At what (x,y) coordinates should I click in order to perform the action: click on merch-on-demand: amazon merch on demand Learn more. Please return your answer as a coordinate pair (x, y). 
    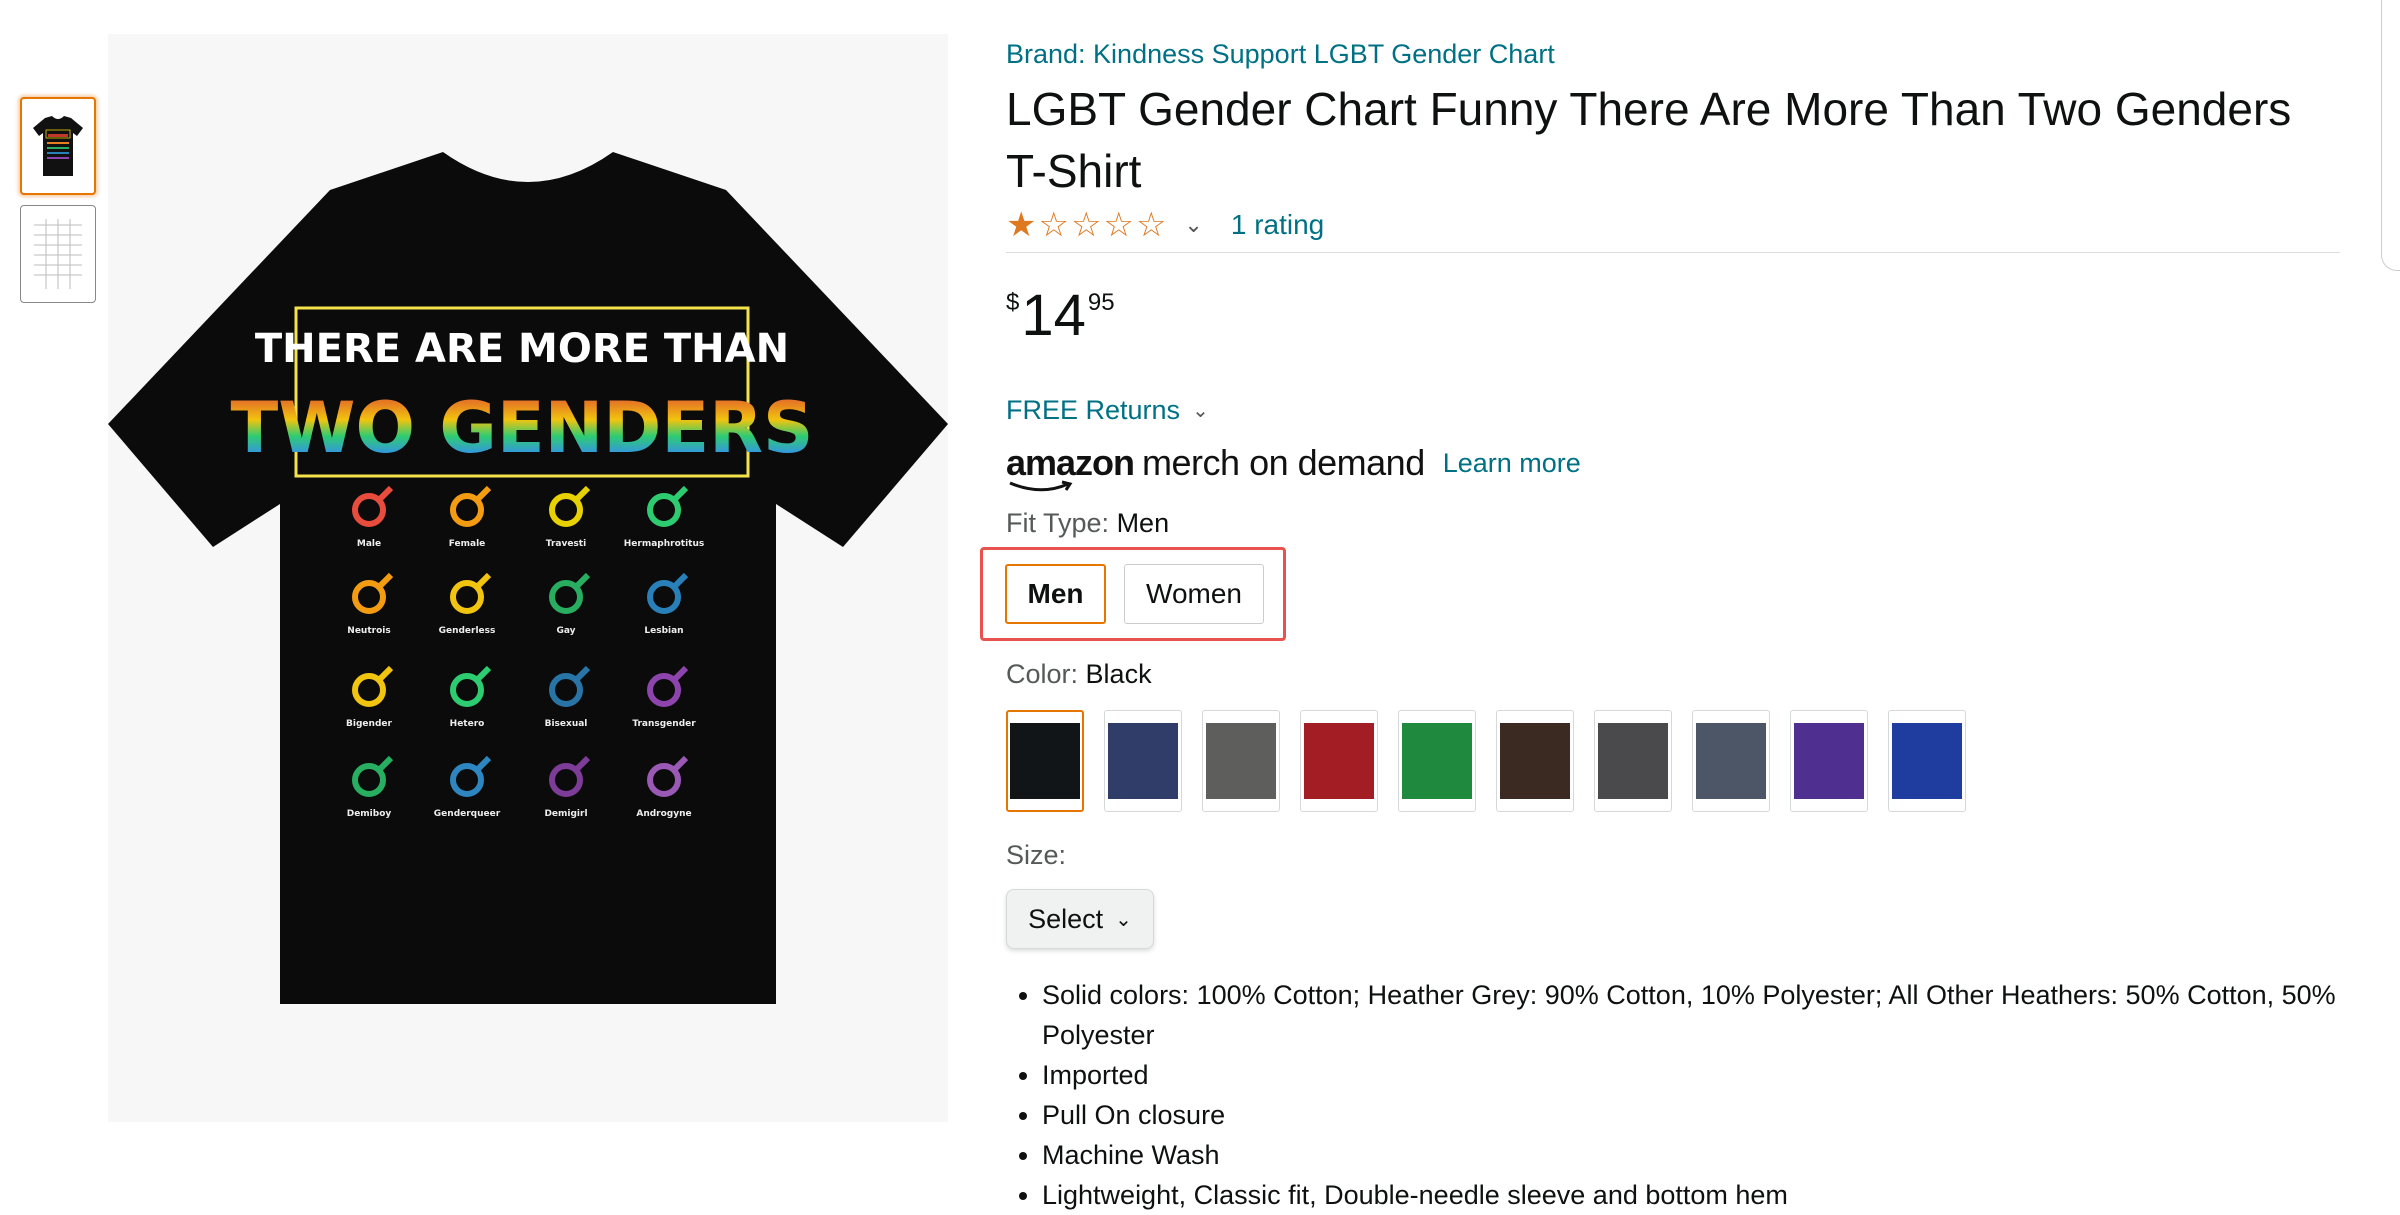
    Looking at the image, I should click on (1673, 466).